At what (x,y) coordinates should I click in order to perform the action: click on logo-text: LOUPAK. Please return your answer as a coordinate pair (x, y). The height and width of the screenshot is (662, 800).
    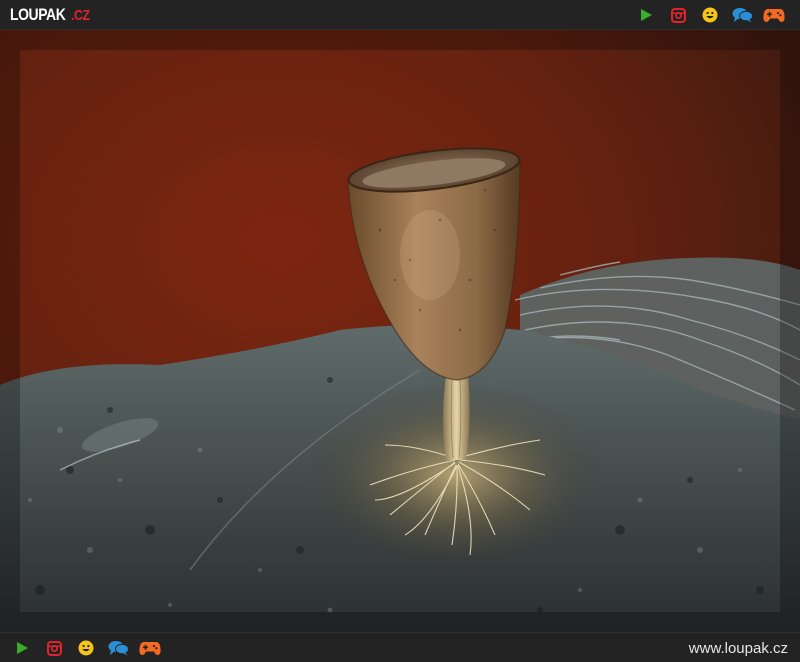
    Looking at the image, I should click on (38, 14).